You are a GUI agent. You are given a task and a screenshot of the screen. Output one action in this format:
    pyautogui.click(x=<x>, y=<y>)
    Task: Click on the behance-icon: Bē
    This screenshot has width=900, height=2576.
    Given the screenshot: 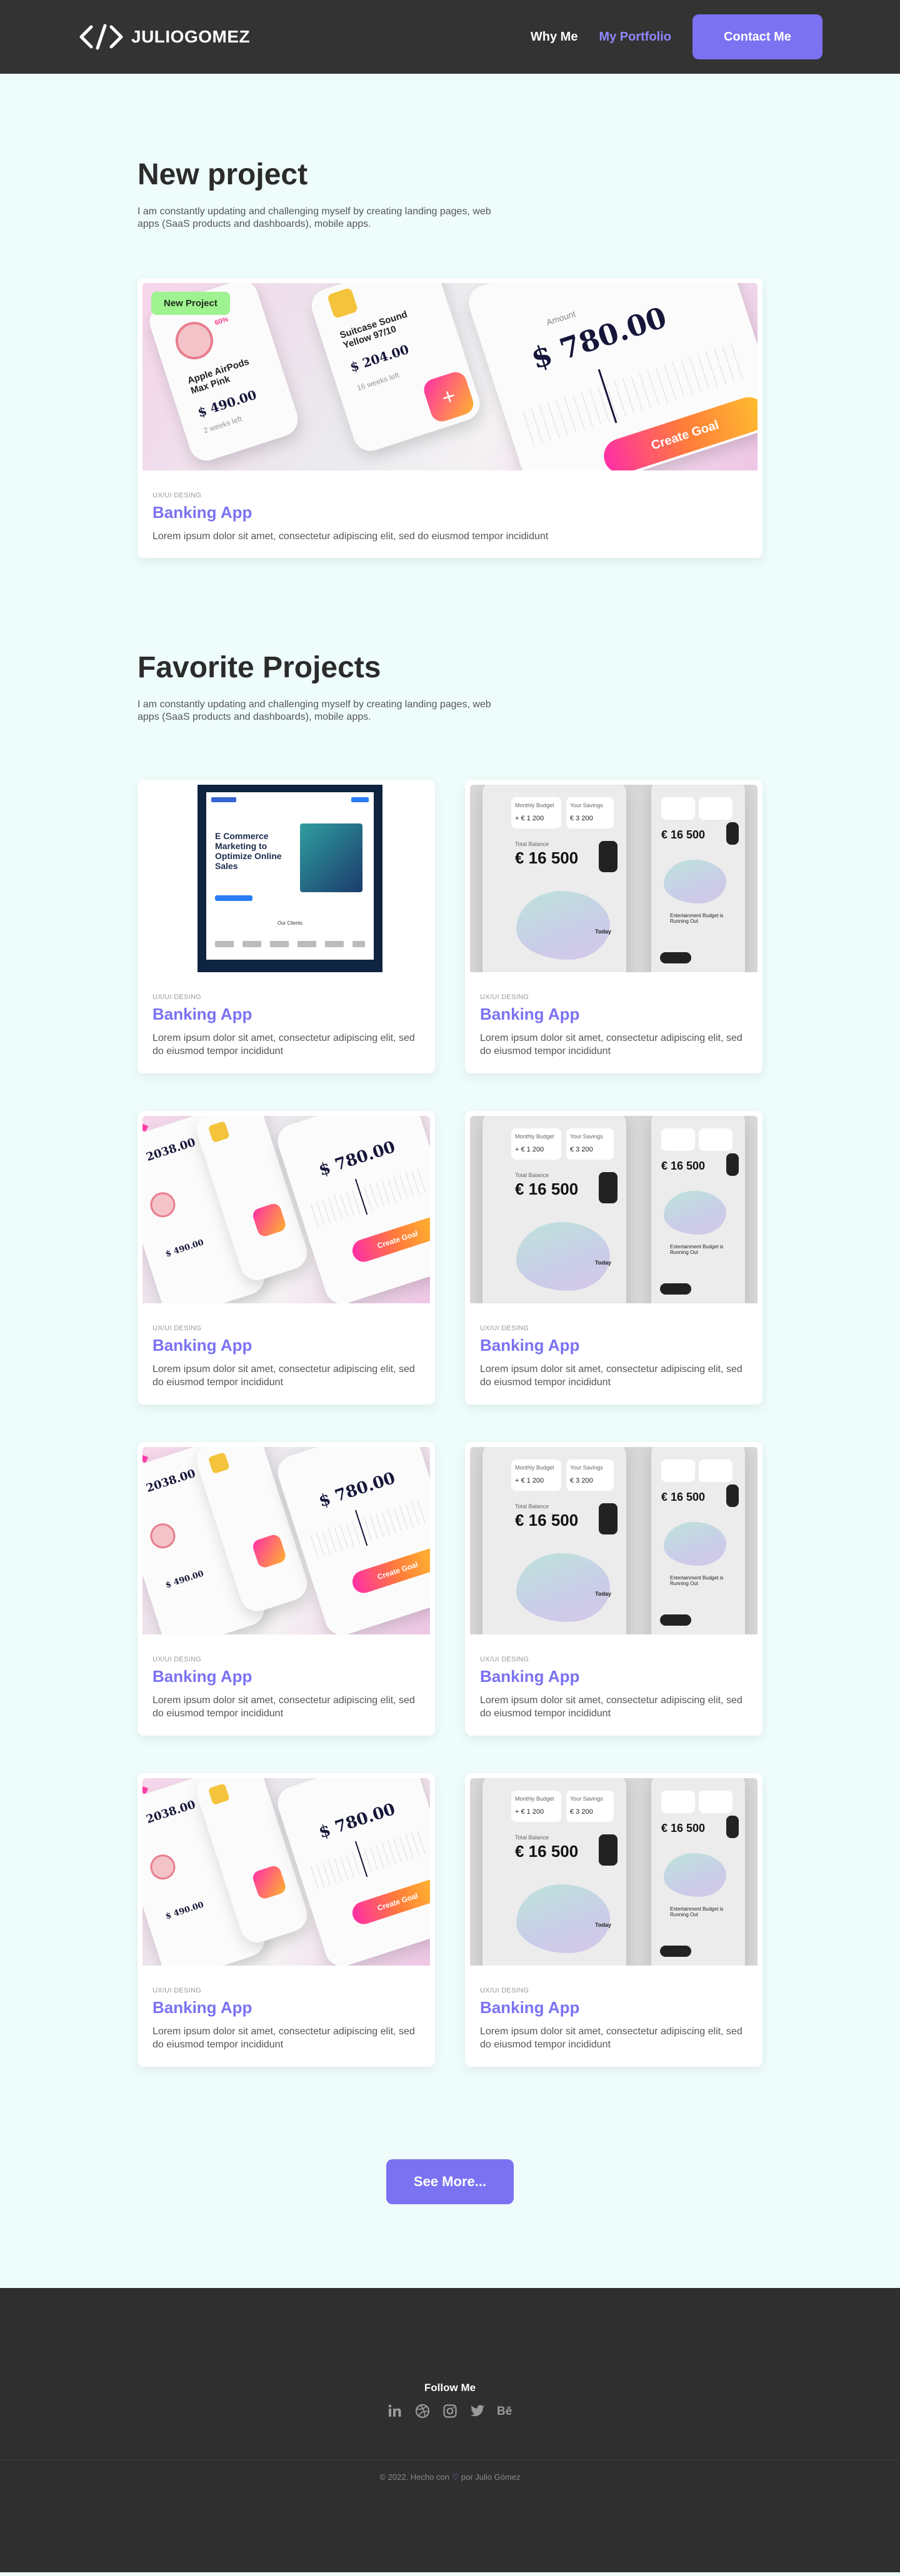 What is the action you would take?
    pyautogui.click(x=505, y=2411)
    